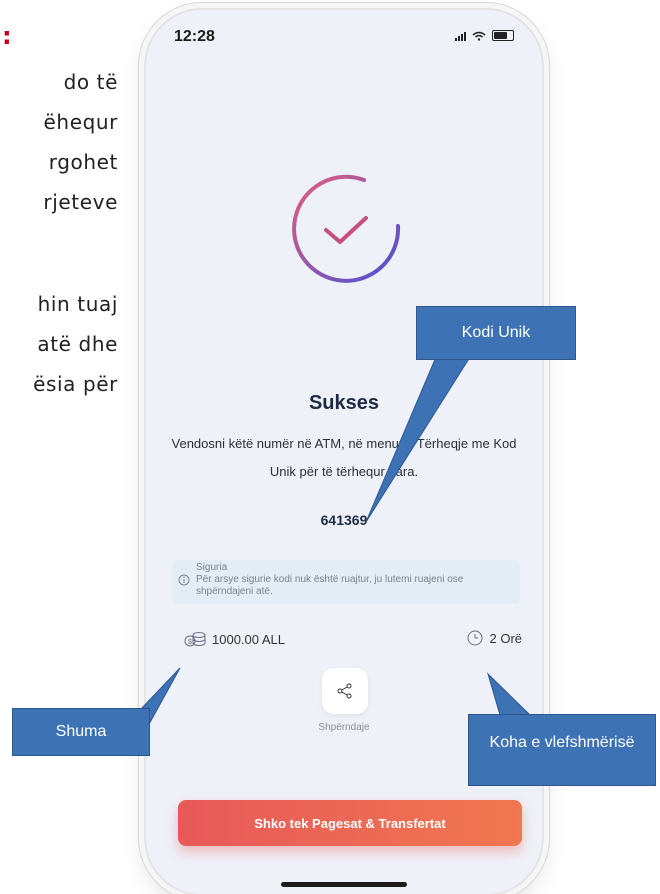 The width and height of the screenshot is (660, 894). Describe the element at coordinates (7, 36) in the screenshot. I see `heading-colon: :` at that location.